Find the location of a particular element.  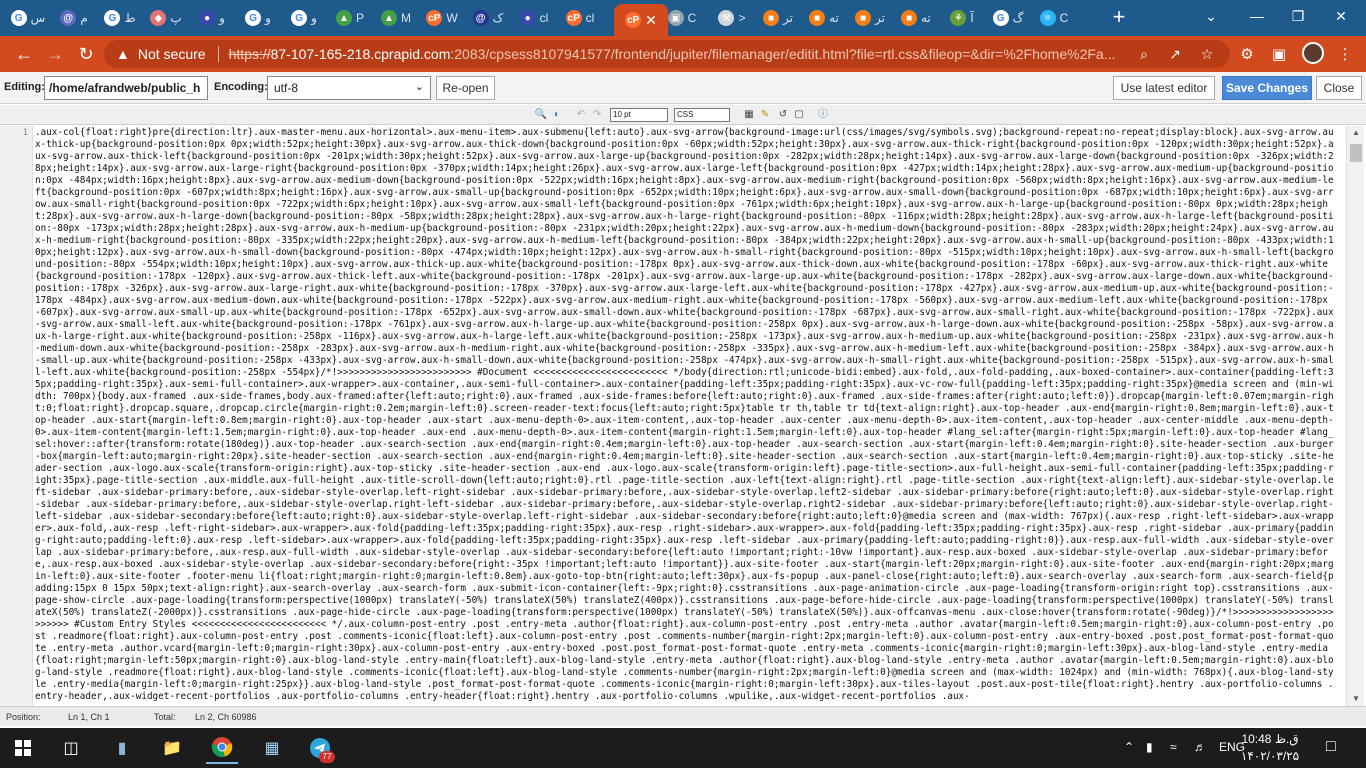

windows-start-icon is located at coordinates (23, 748).